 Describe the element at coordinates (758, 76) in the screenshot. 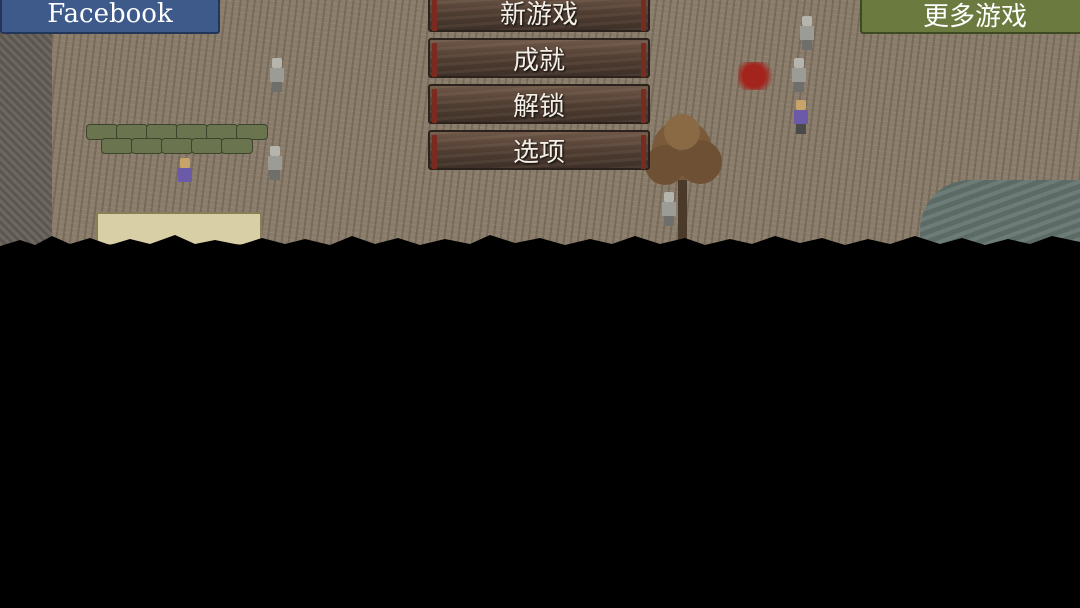

I see `blood-splatter` at that location.